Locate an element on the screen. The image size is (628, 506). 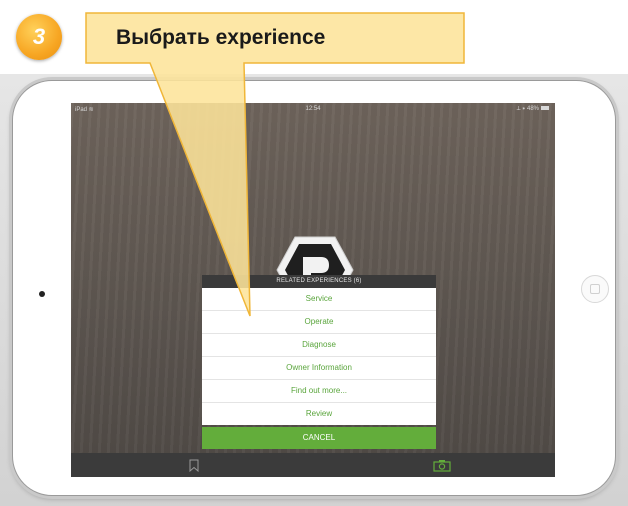
home-button is located at coordinates (595, 289).